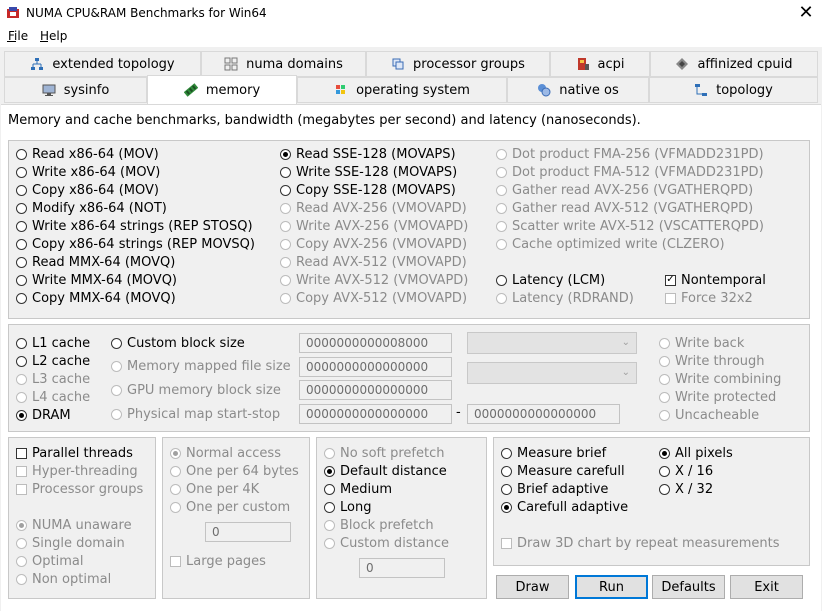 This screenshot has width=822, height=611. Describe the element at coordinates (552, 343) in the screenshot. I see `block-unit-select: ⌄` at that location.